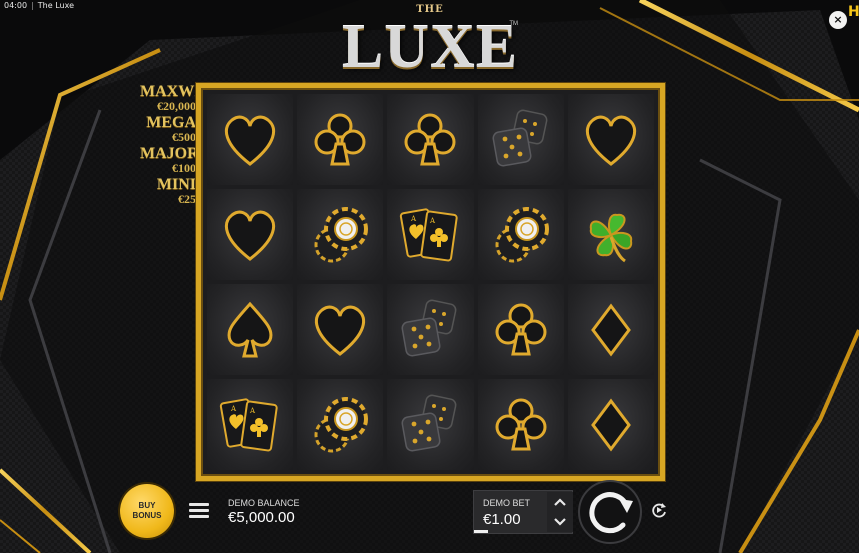 The height and width of the screenshot is (553, 859). I want to click on buy-bonus-button: BUY BONUS, so click(147, 511).